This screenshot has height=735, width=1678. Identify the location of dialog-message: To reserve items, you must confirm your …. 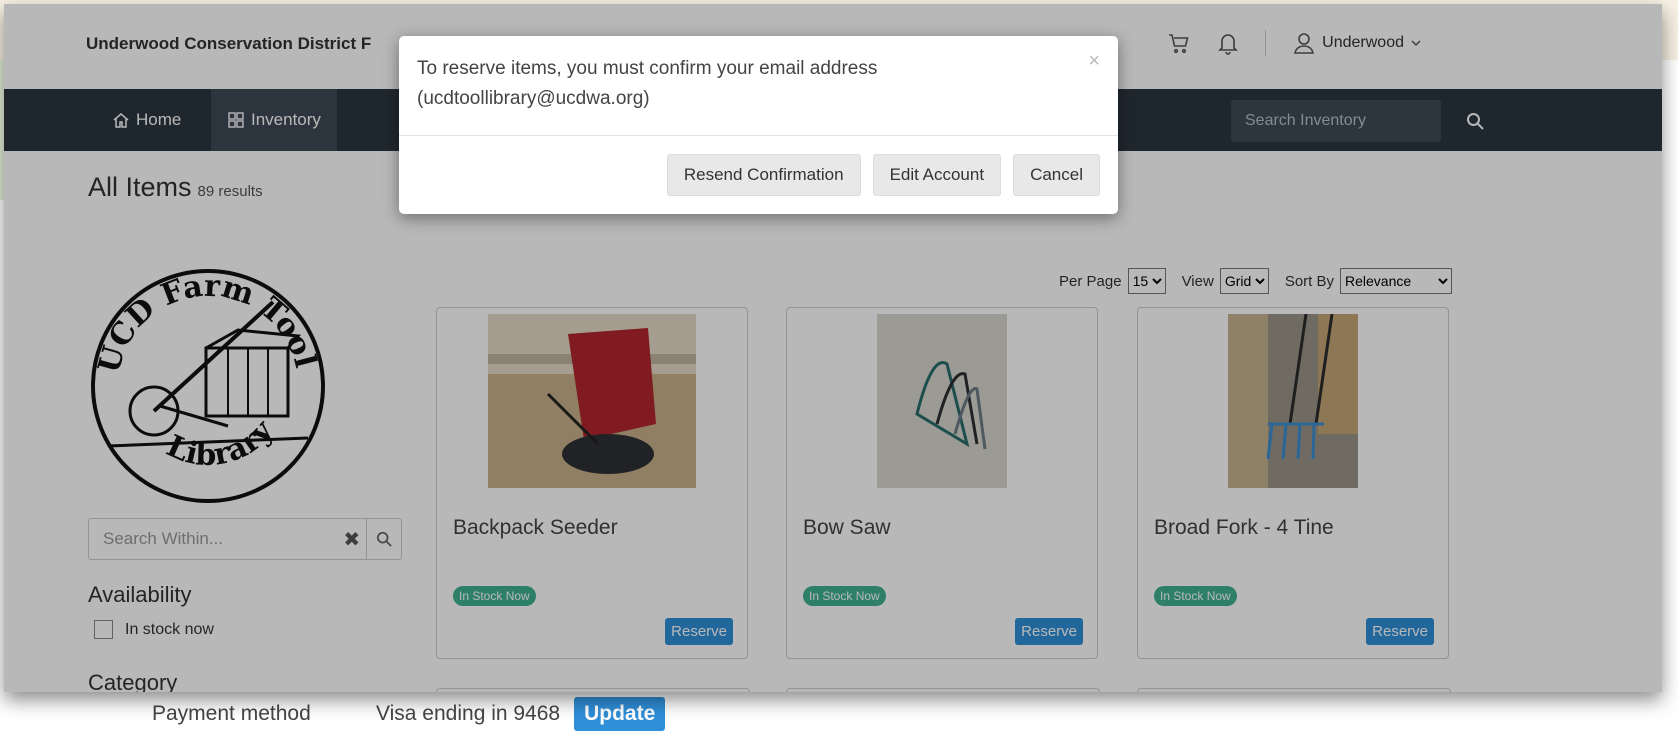
(647, 83).